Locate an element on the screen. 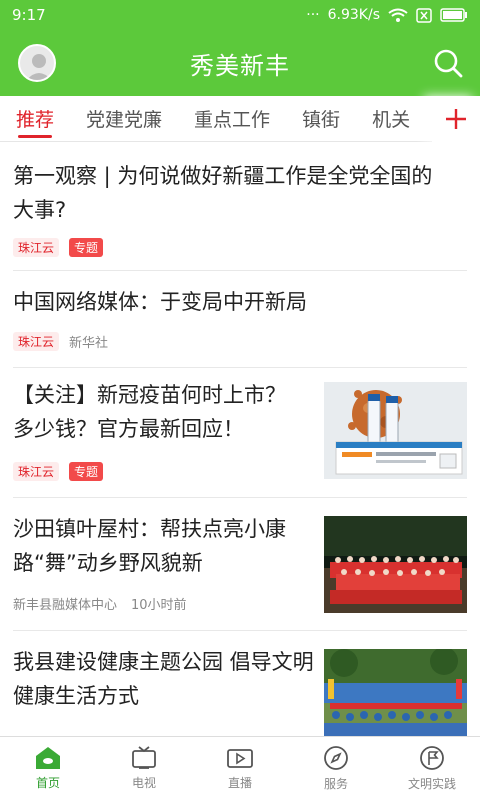 The image size is (480, 800). status-bar: 9:17 ··· 6.93K/s is located at coordinates (240, 15).